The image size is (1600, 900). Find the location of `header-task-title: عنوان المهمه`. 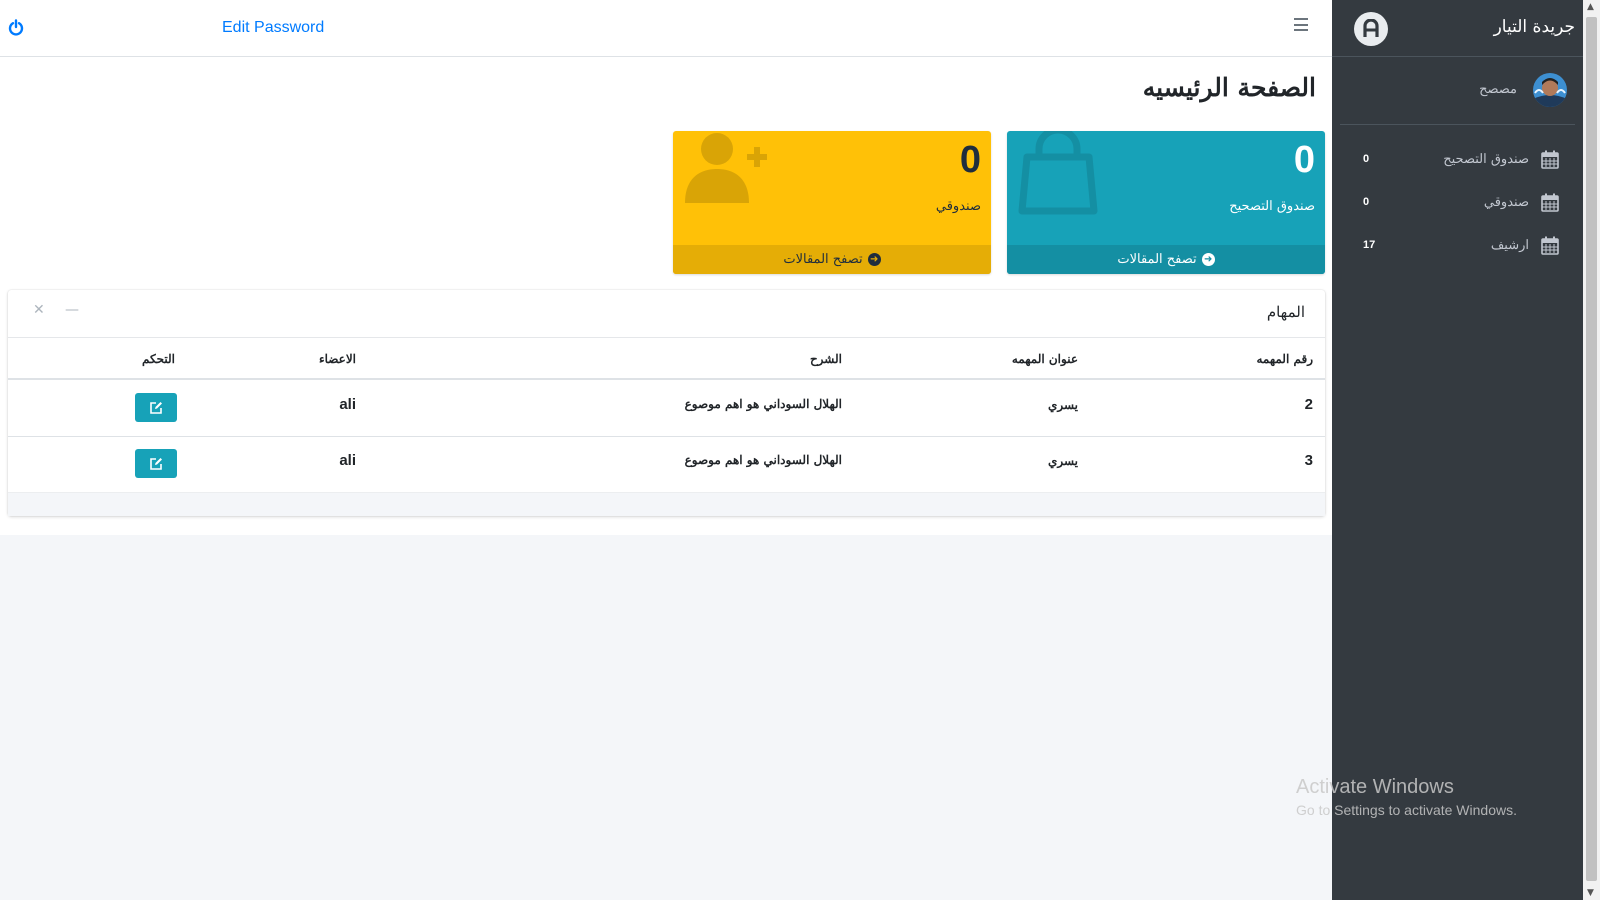

header-task-title: عنوان المهمه is located at coordinates (1044, 359).